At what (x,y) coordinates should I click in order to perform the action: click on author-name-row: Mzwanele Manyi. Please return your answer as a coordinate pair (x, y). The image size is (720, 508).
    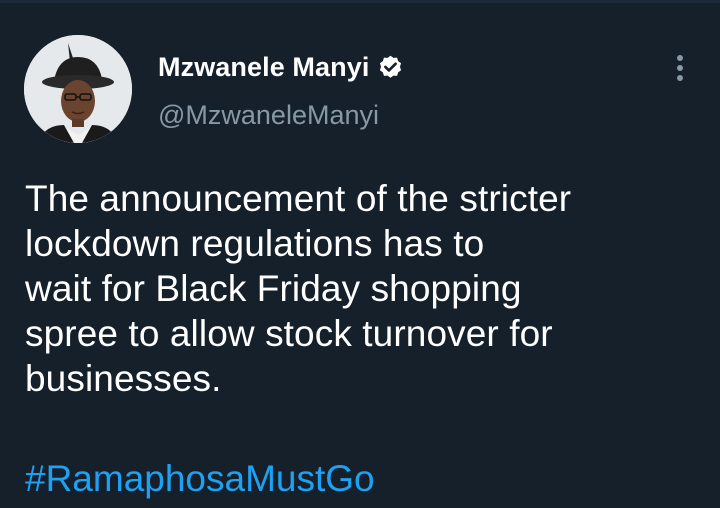
    Looking at the image, I should click on (281, 67).